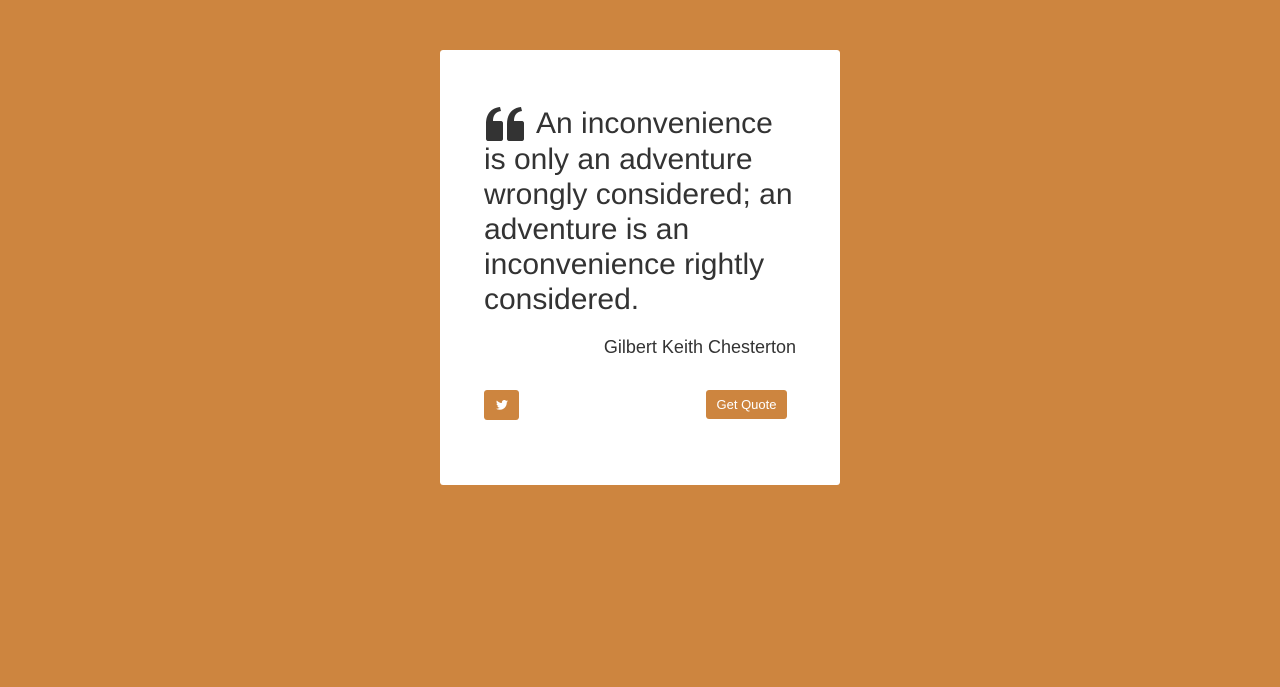 This screenshot has height=687, width=1280. Describe the element at coordinates (699, 347) in the screenshot. I see `quote-author: Gilbert Keith Chesterton` at that location.